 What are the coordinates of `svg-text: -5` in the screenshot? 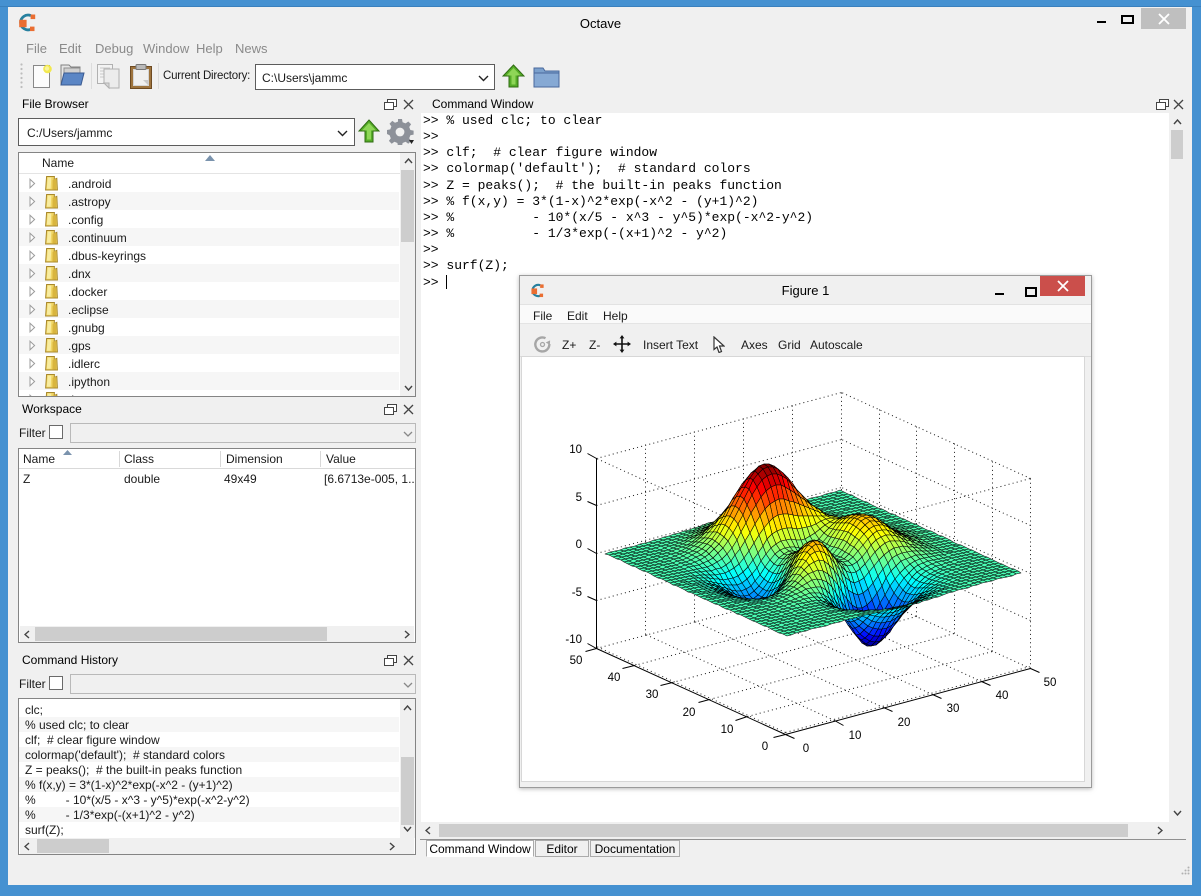 It's located at (577, 593).